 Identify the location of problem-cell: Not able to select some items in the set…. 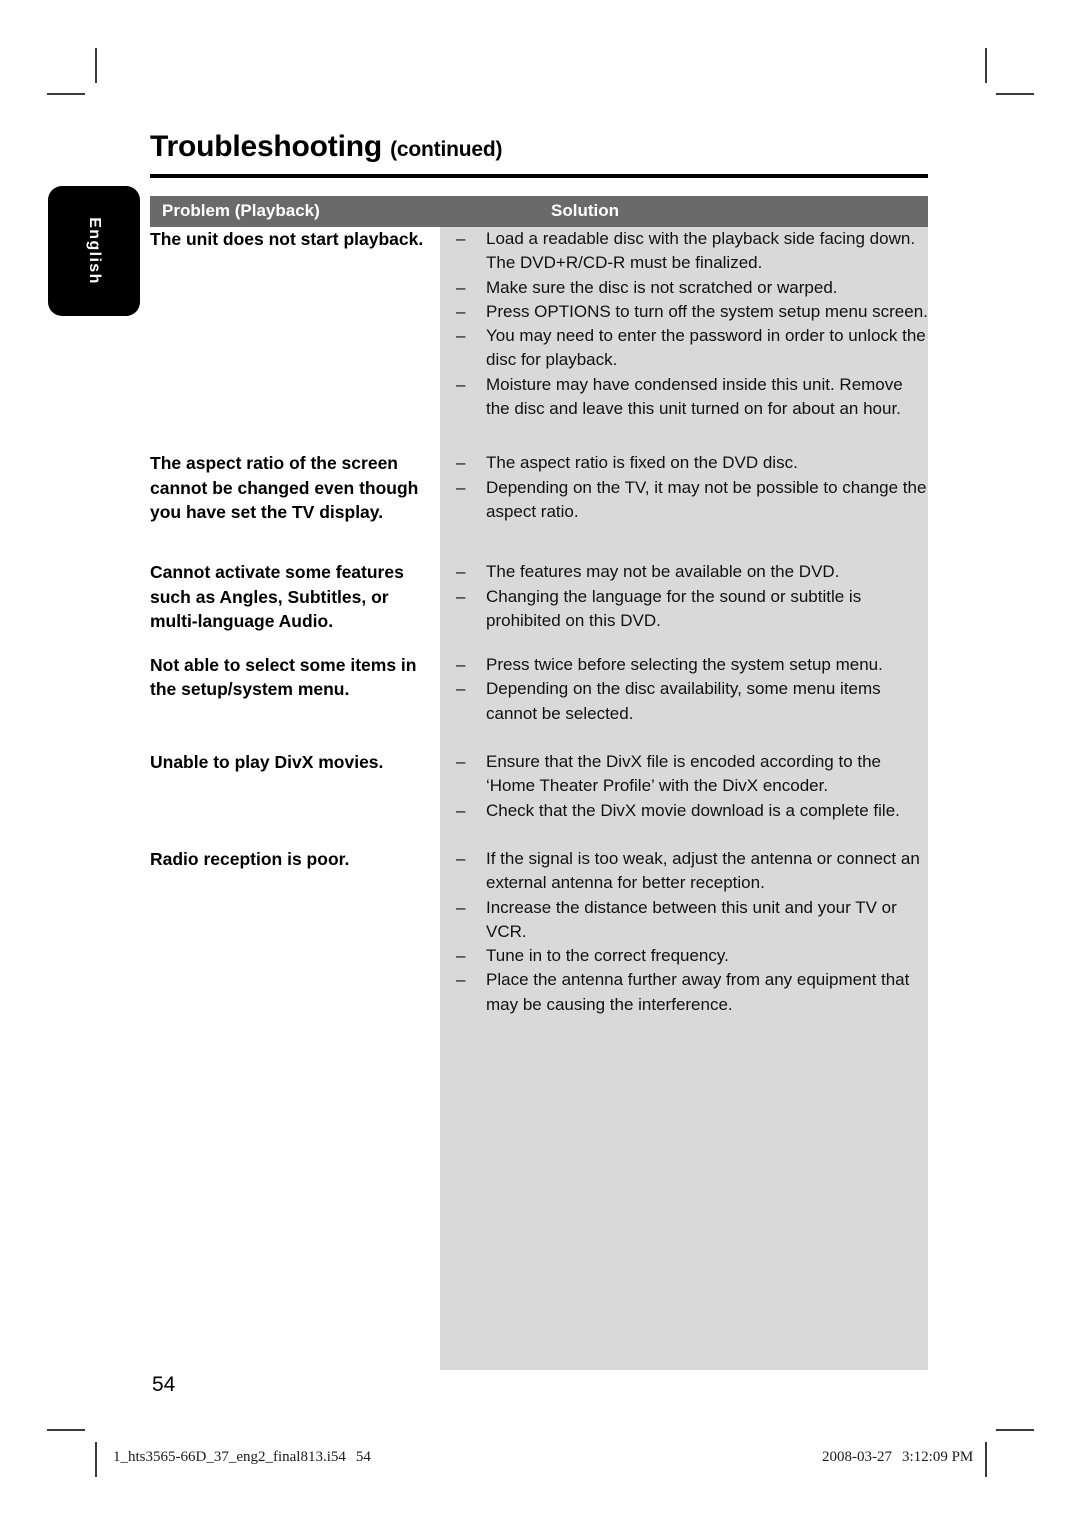
(295, 677).